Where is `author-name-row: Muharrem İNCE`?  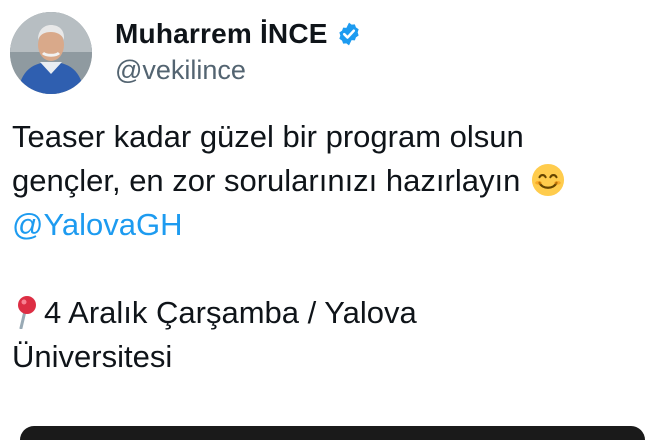
author-name-row: Muharrem İNCE is located at coordinates (238, 34).